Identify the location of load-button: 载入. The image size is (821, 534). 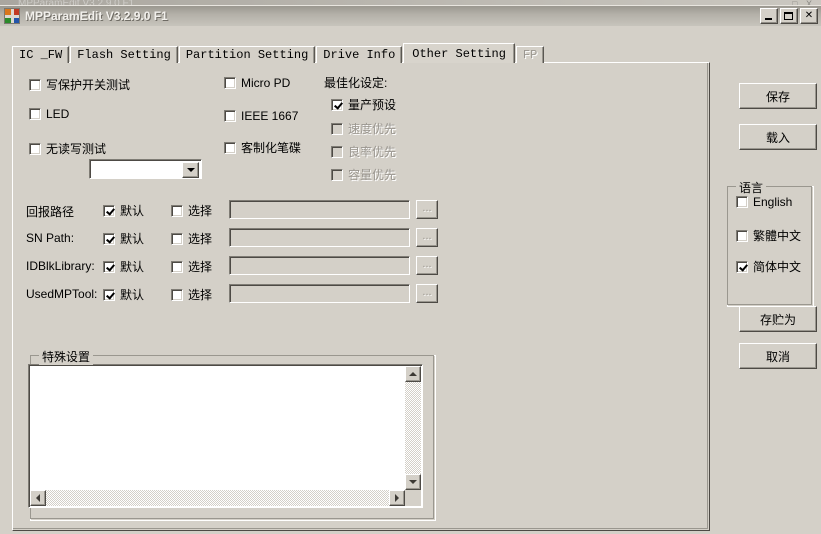
(778, 137).